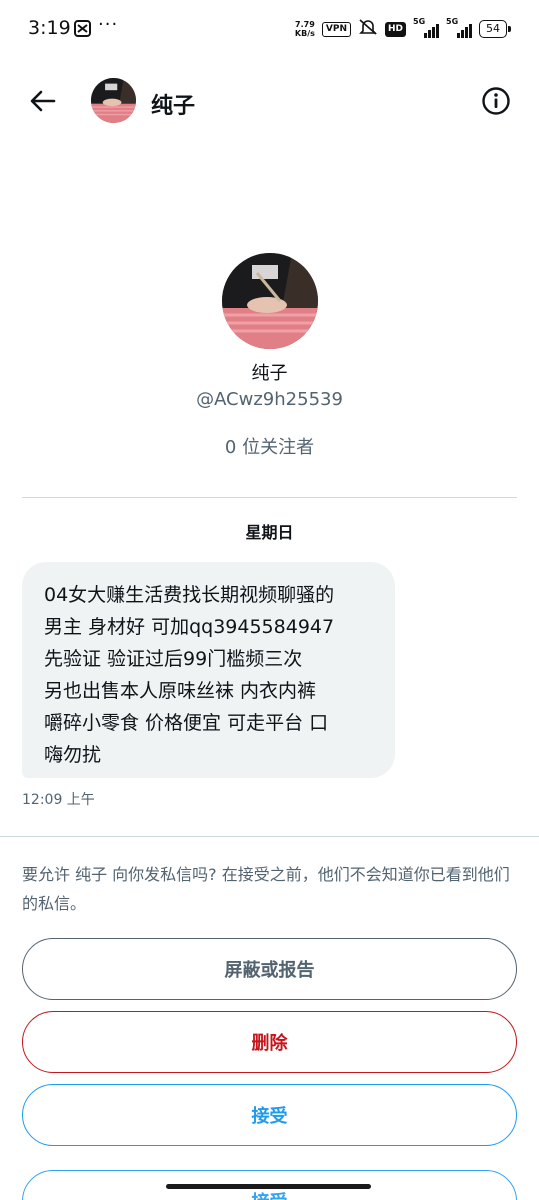  What do you see at coordinates (269, 101) in the screenshot?
I see `conversation-header: 纯子` at bounding box center [269, 101].